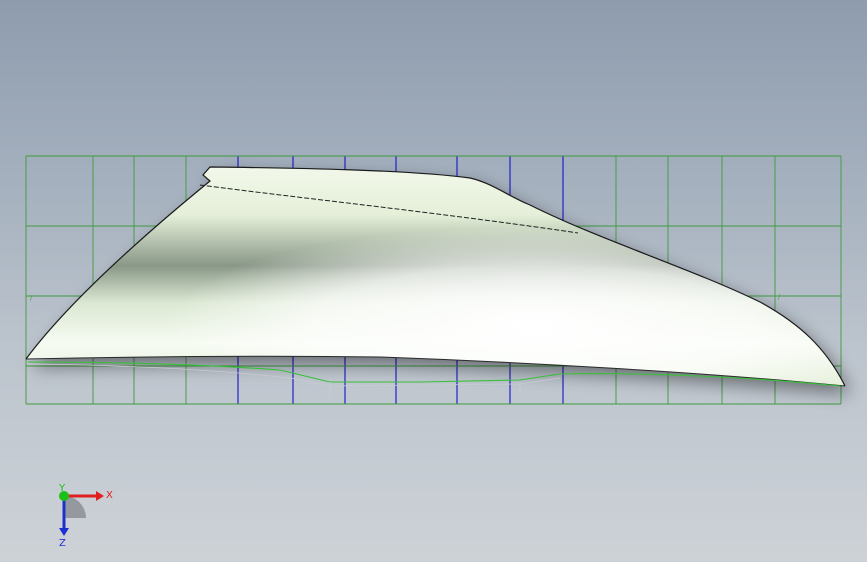 The width and height of the screenshot is (867, 562). Describe the element at coordinates (109, 495) in the screenshot. I see `x-axis-label: X` at that location.